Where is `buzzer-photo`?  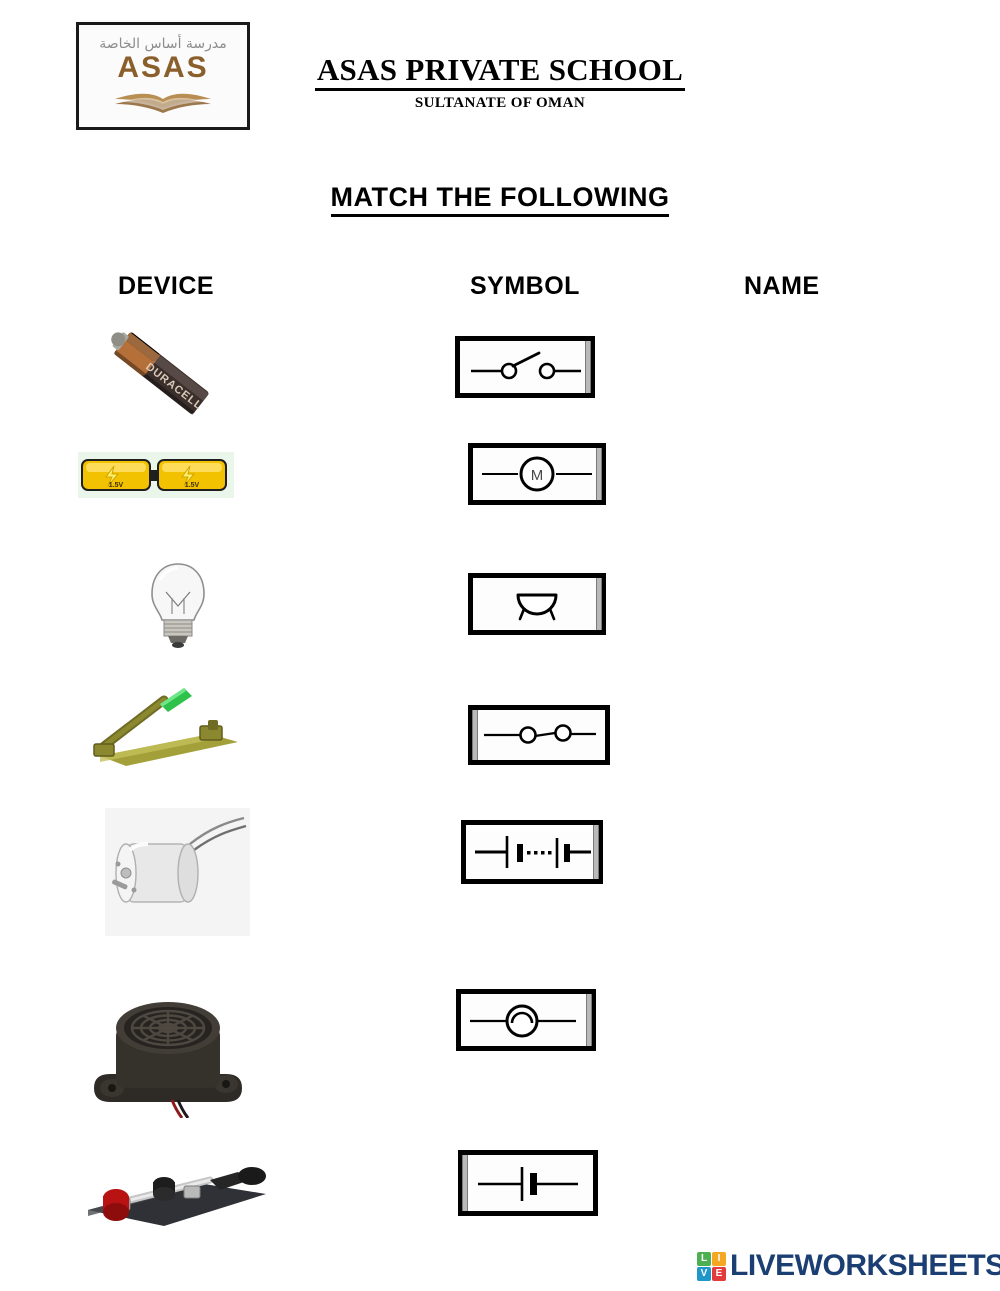 buzzer-photo is located at coordinates (168, 1060).